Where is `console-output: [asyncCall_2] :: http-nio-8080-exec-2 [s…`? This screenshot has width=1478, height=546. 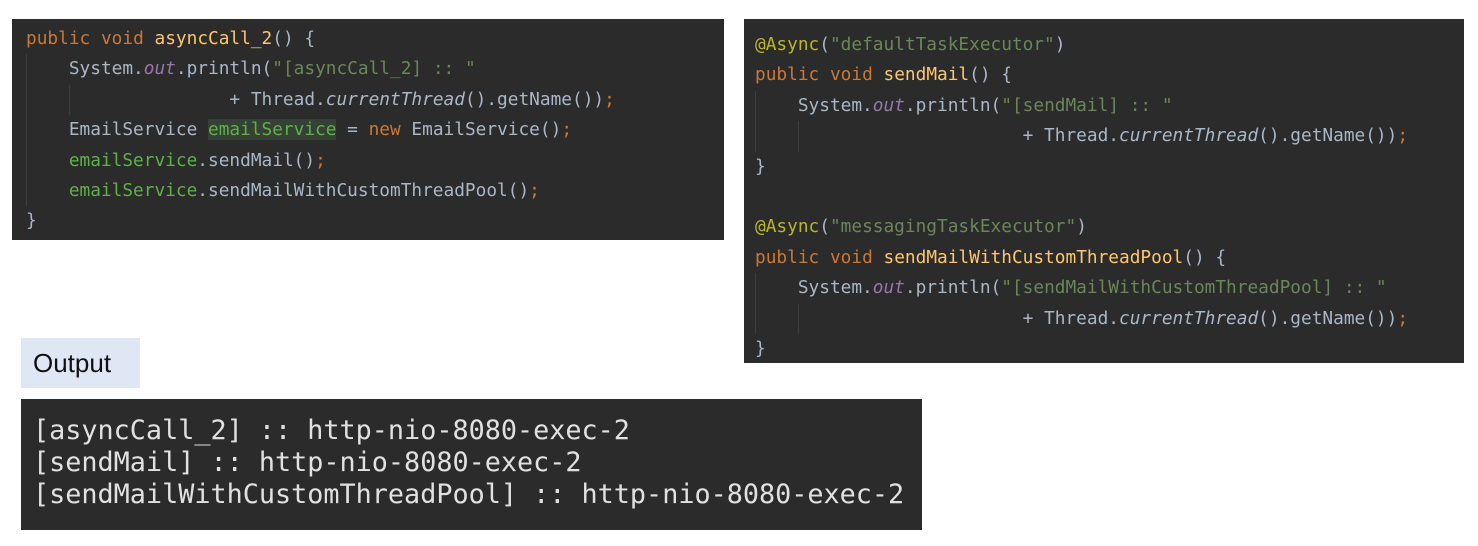
console-output: [asyncCall_2] :: http-nio-8080-exec-2 [s… is located at coordinates (471, 464).